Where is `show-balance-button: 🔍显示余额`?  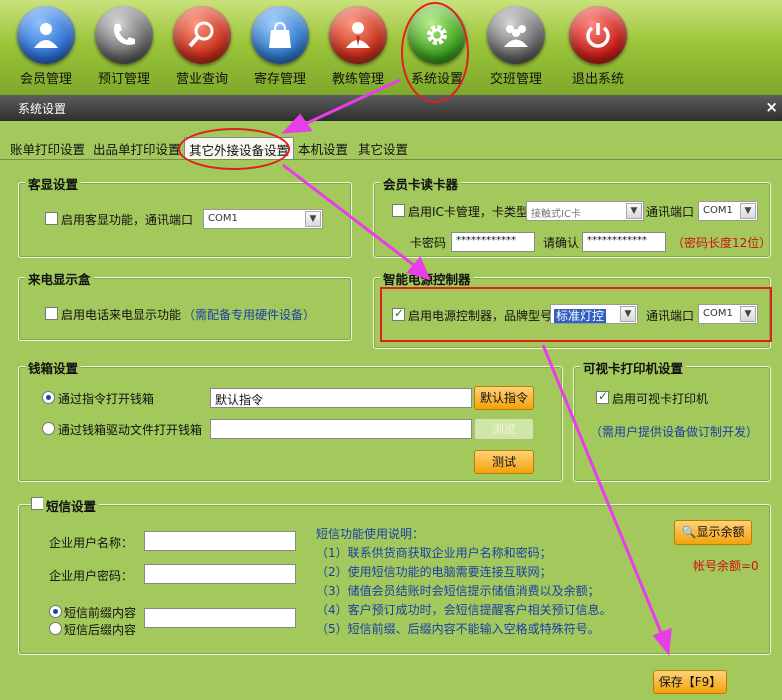
show-balance-button: 🔍显示余额 is located at coordinates (713, 532).